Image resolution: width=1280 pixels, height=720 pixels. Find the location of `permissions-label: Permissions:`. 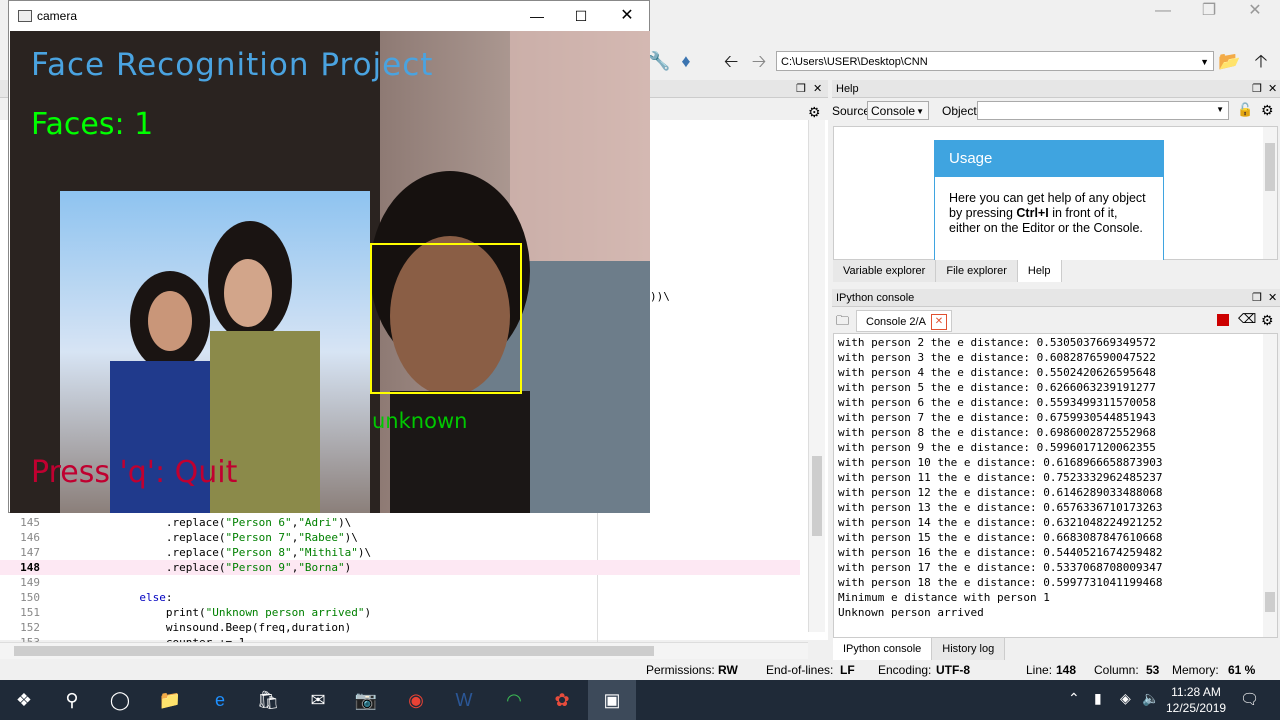

permissions-label: Permissions: is located at coordinates (680, 670).